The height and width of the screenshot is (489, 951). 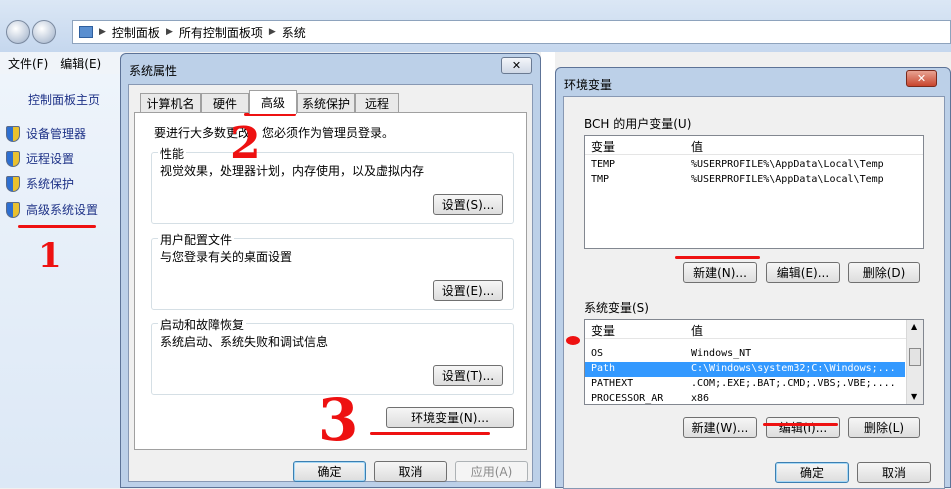 I want to click on explorer-toolbar: ▶ 控制面板 ▶ 所有控制面板项 ▶ 系统, so click(x=475, y=26).